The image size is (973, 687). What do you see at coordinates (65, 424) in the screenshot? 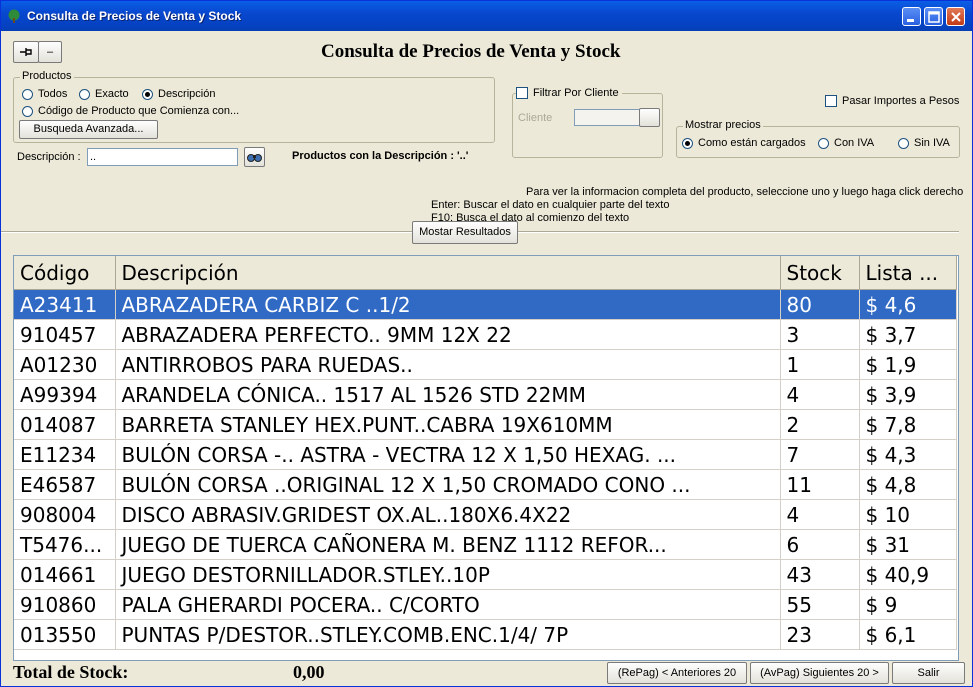
I see `cell-codigo: 014087` at bounding box center [65, 424].